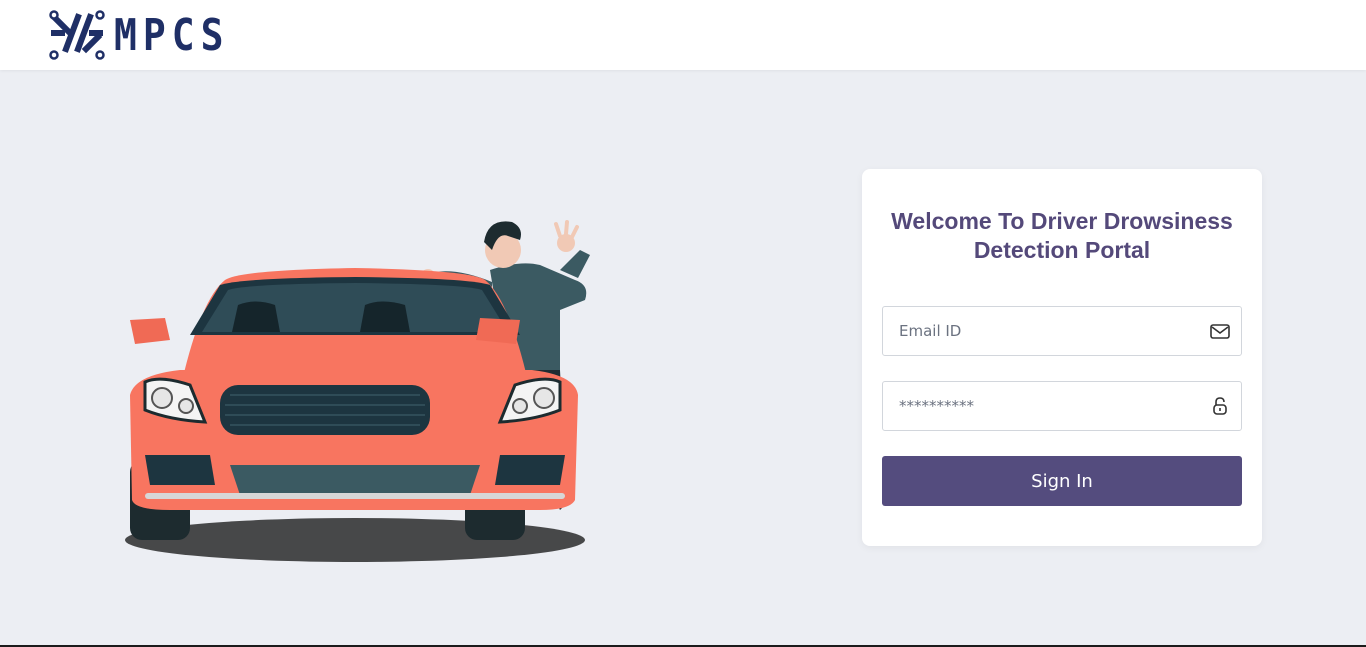  I want to click on email-input, so click(1038, 331).